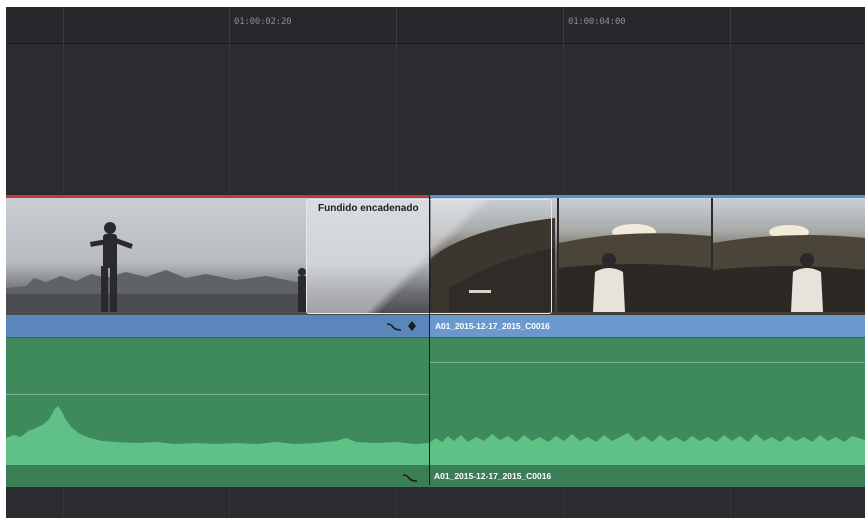  What do you see at coordinates (647, 326) in the screenshot?
I see `clip-b-name-bar: A01_2015-12-17_2015_C0016` at bounding box center [647, 326].